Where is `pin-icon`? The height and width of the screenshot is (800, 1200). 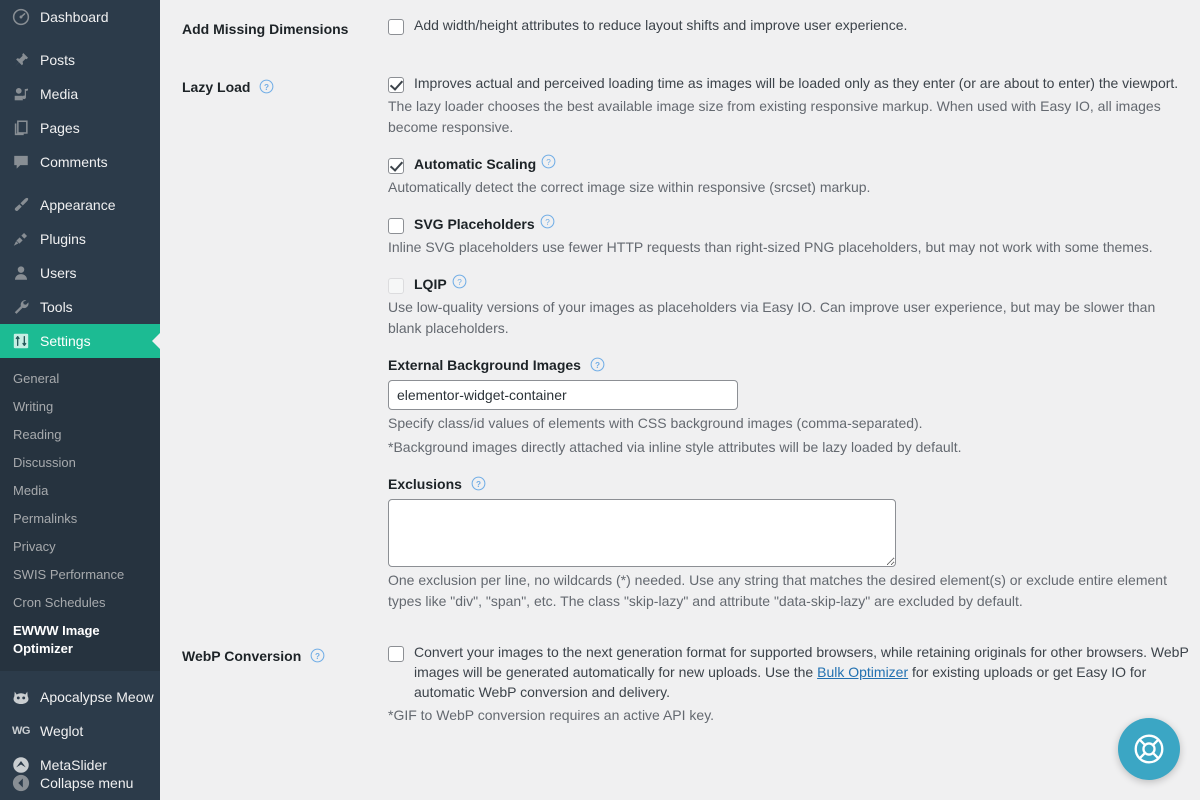
pin-icon is located at coordinates (21, 60).